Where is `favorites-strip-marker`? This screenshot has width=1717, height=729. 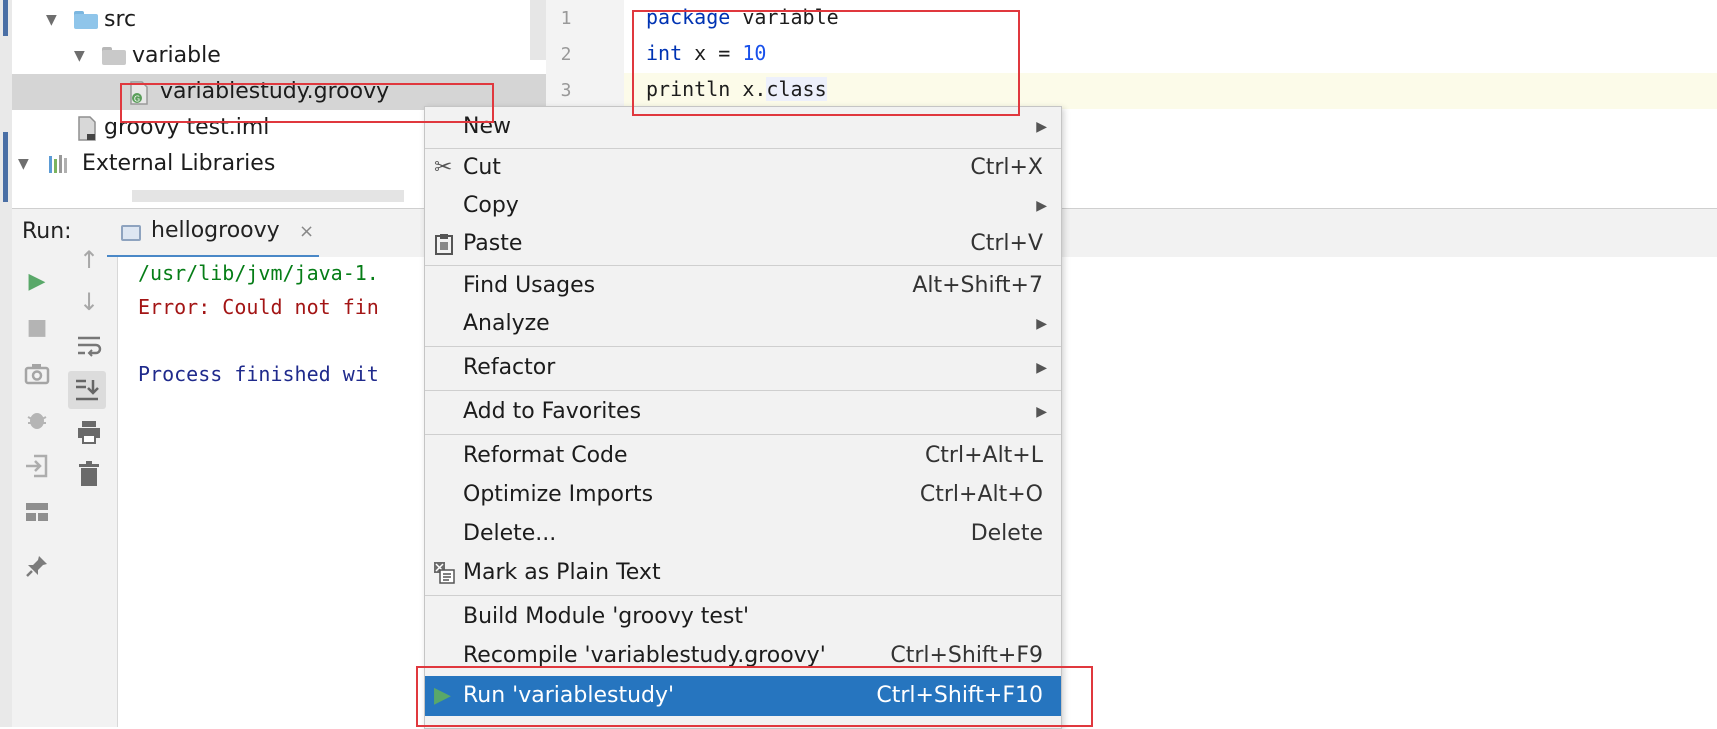
favorites-strip-marker is located at coordinates (5, 167).